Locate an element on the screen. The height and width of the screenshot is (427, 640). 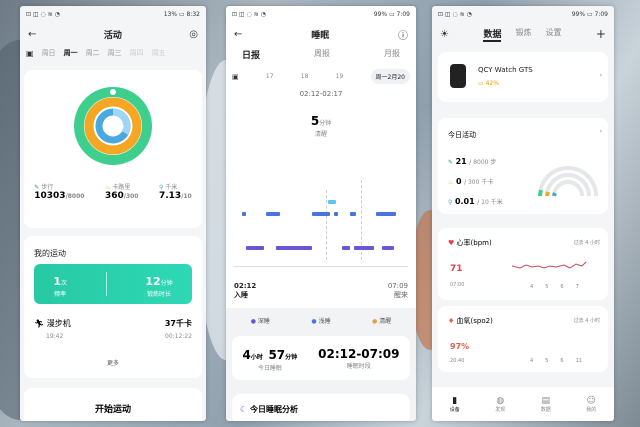
day-tabs: ▣ 周日 周一 周二 周三 周四 周五 is located at coordinates (113, 53).